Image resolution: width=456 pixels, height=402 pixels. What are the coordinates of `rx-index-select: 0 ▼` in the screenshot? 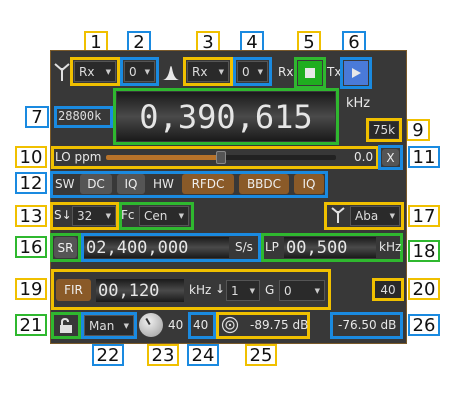 It's located at (139, 71).